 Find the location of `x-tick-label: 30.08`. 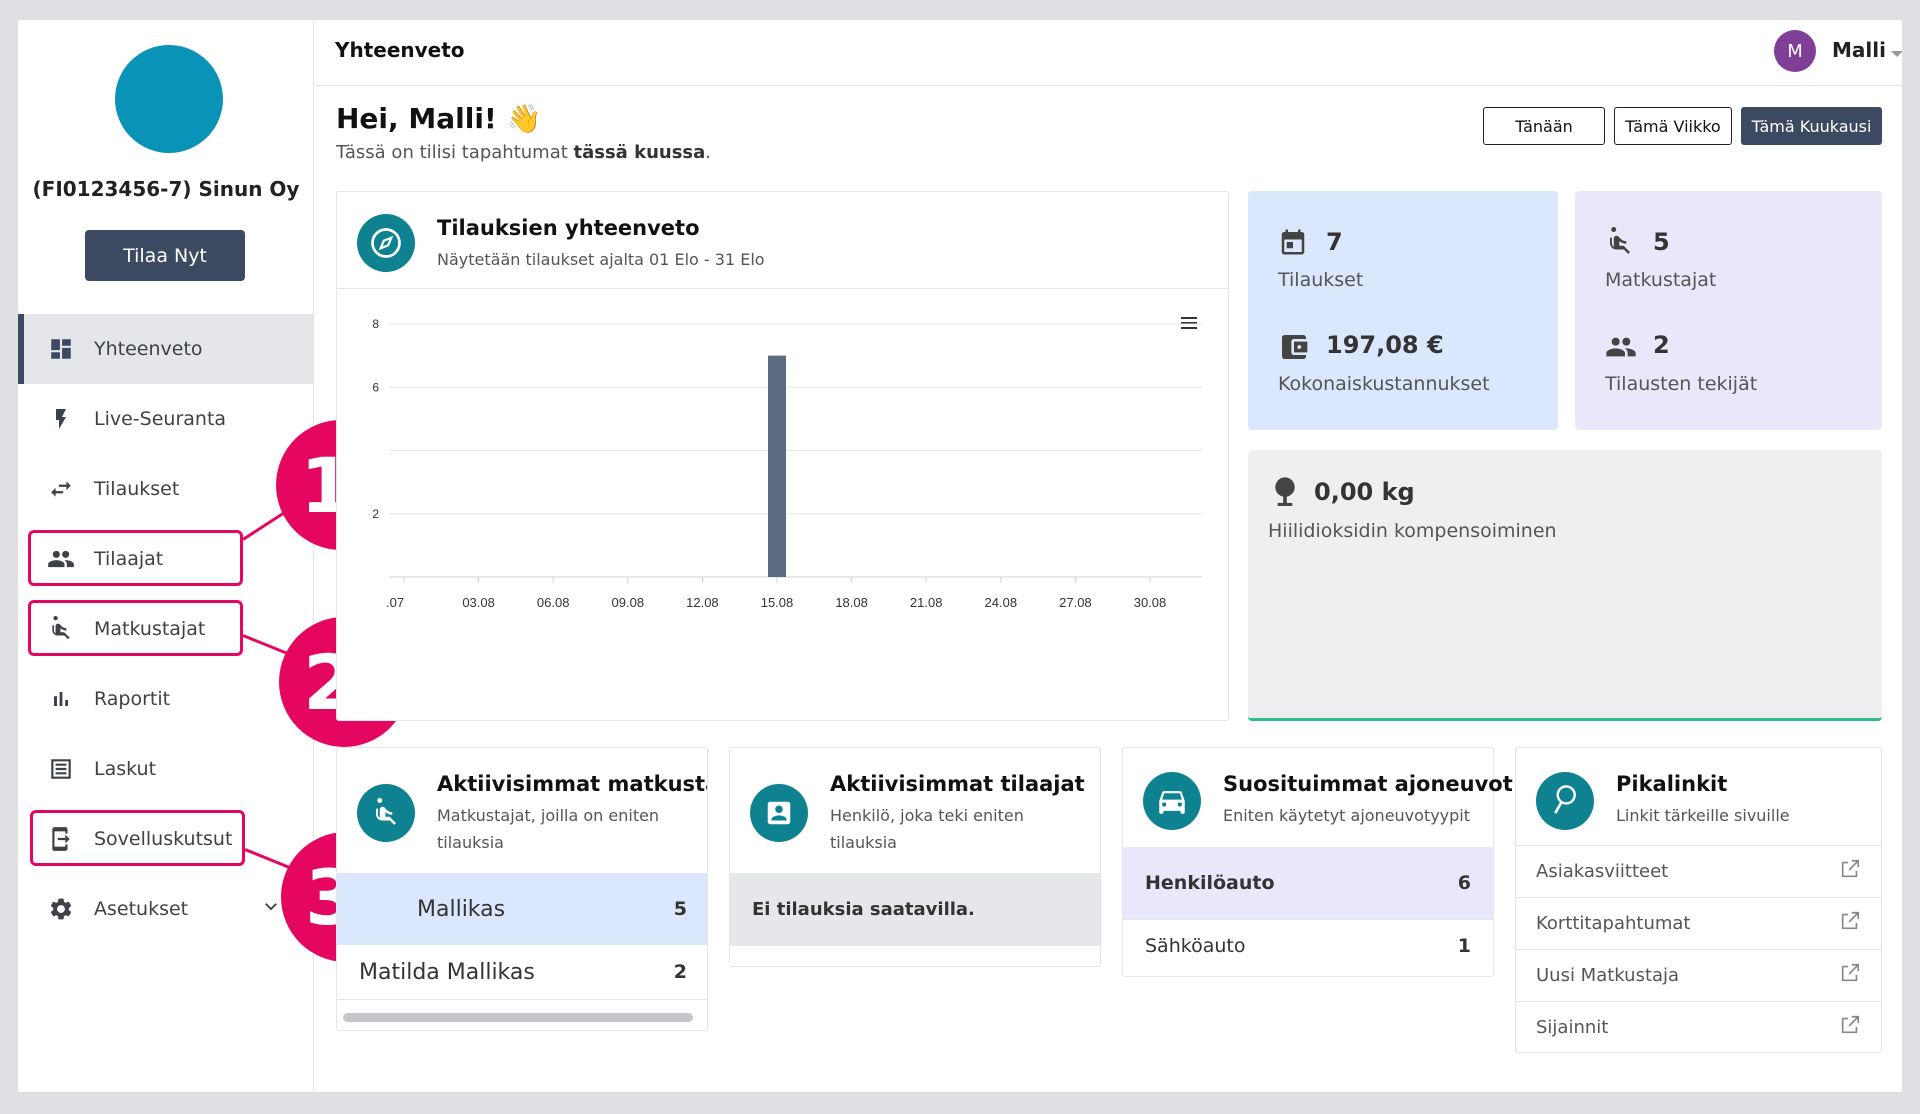

x-tick-label: 30.08 is located at coordinates (1150, 602).